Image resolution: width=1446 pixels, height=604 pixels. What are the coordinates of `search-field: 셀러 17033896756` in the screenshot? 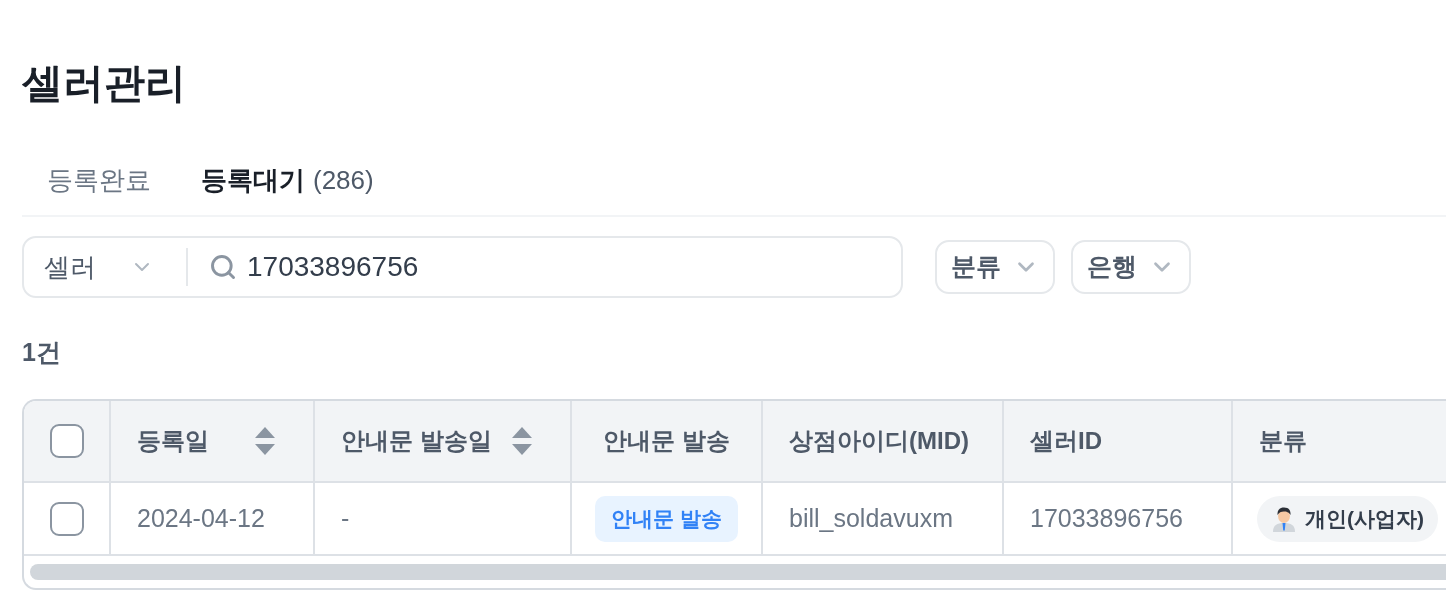 It's located at (462, 267).